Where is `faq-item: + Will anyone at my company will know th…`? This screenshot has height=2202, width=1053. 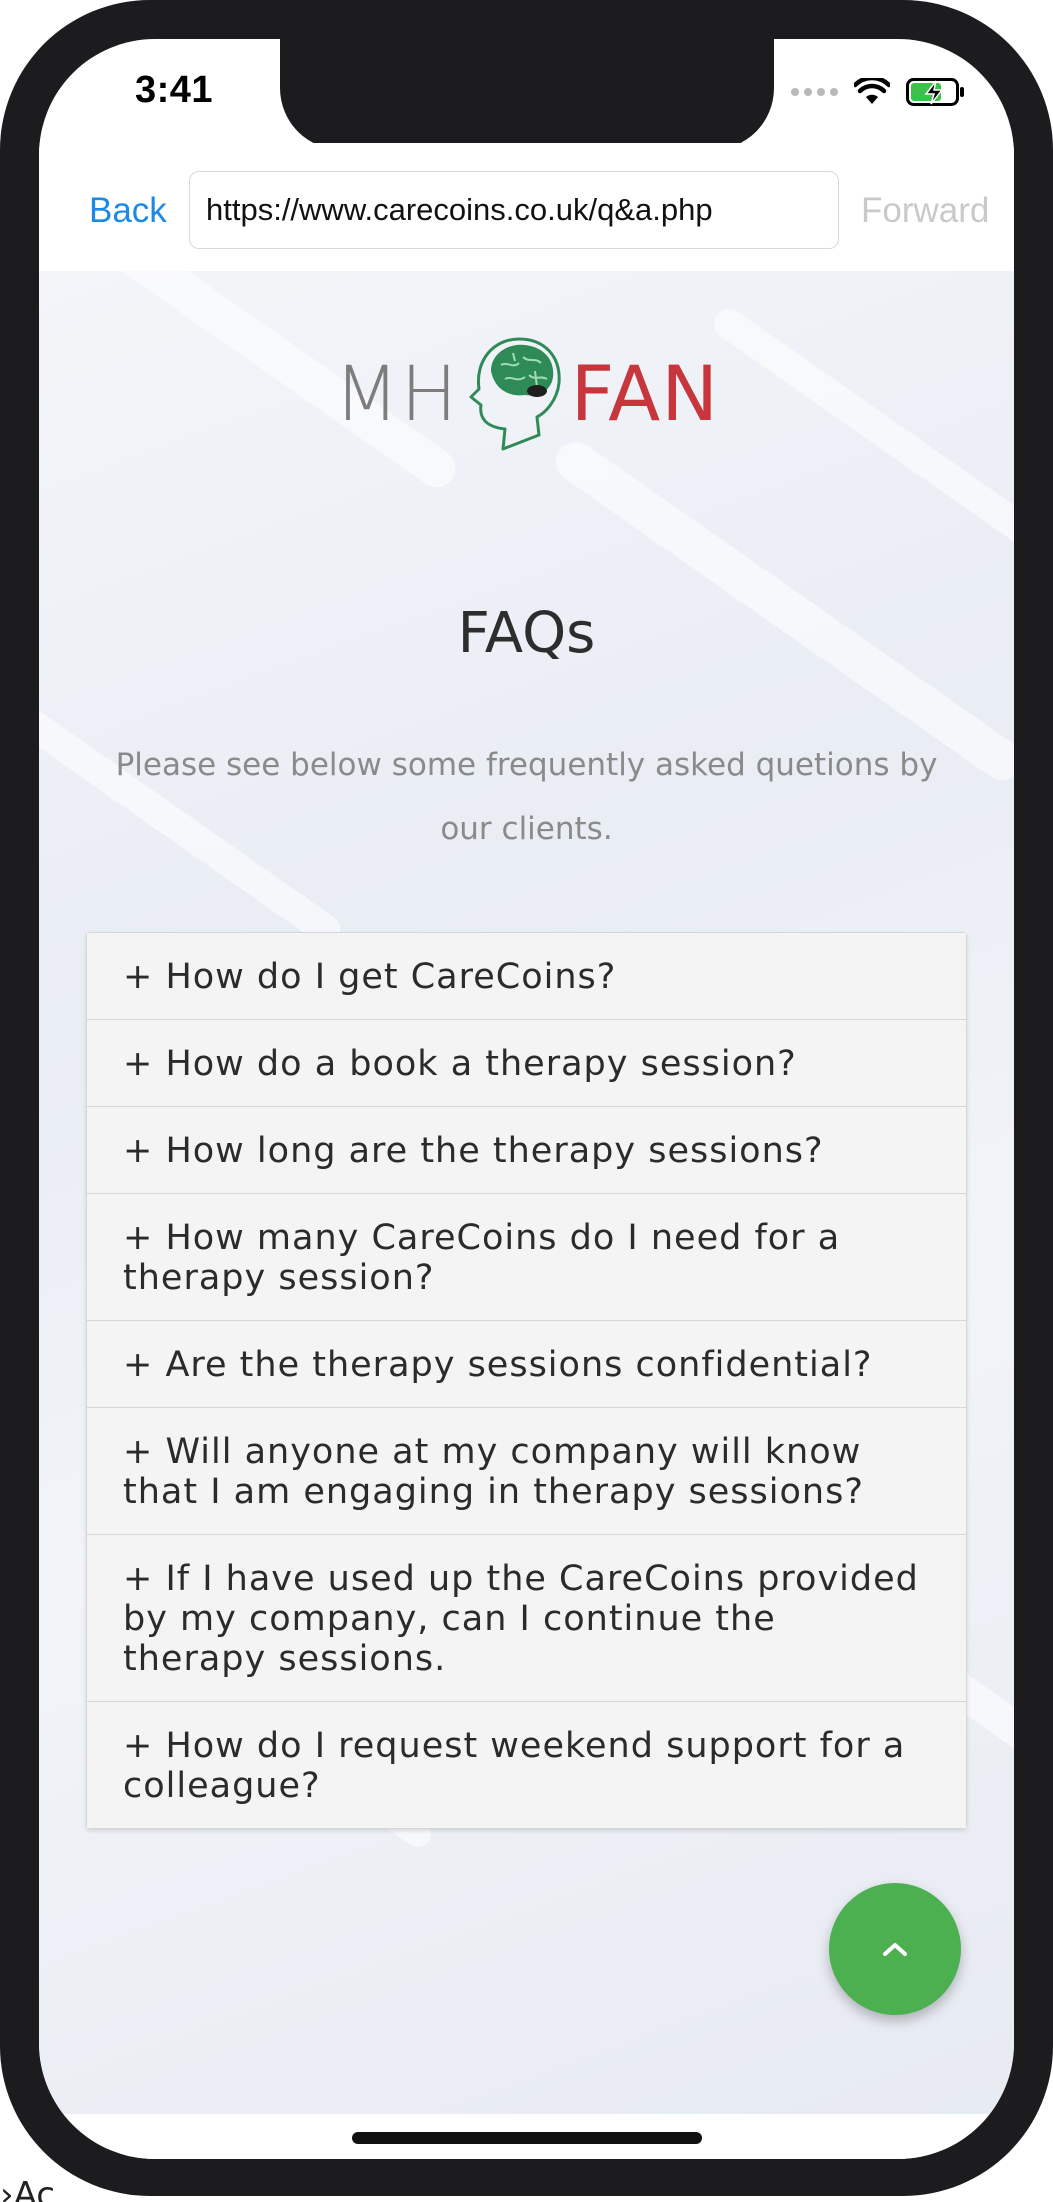
faq-item: + Will anyone at my company will know th… is located at coordinates (526, 1471).